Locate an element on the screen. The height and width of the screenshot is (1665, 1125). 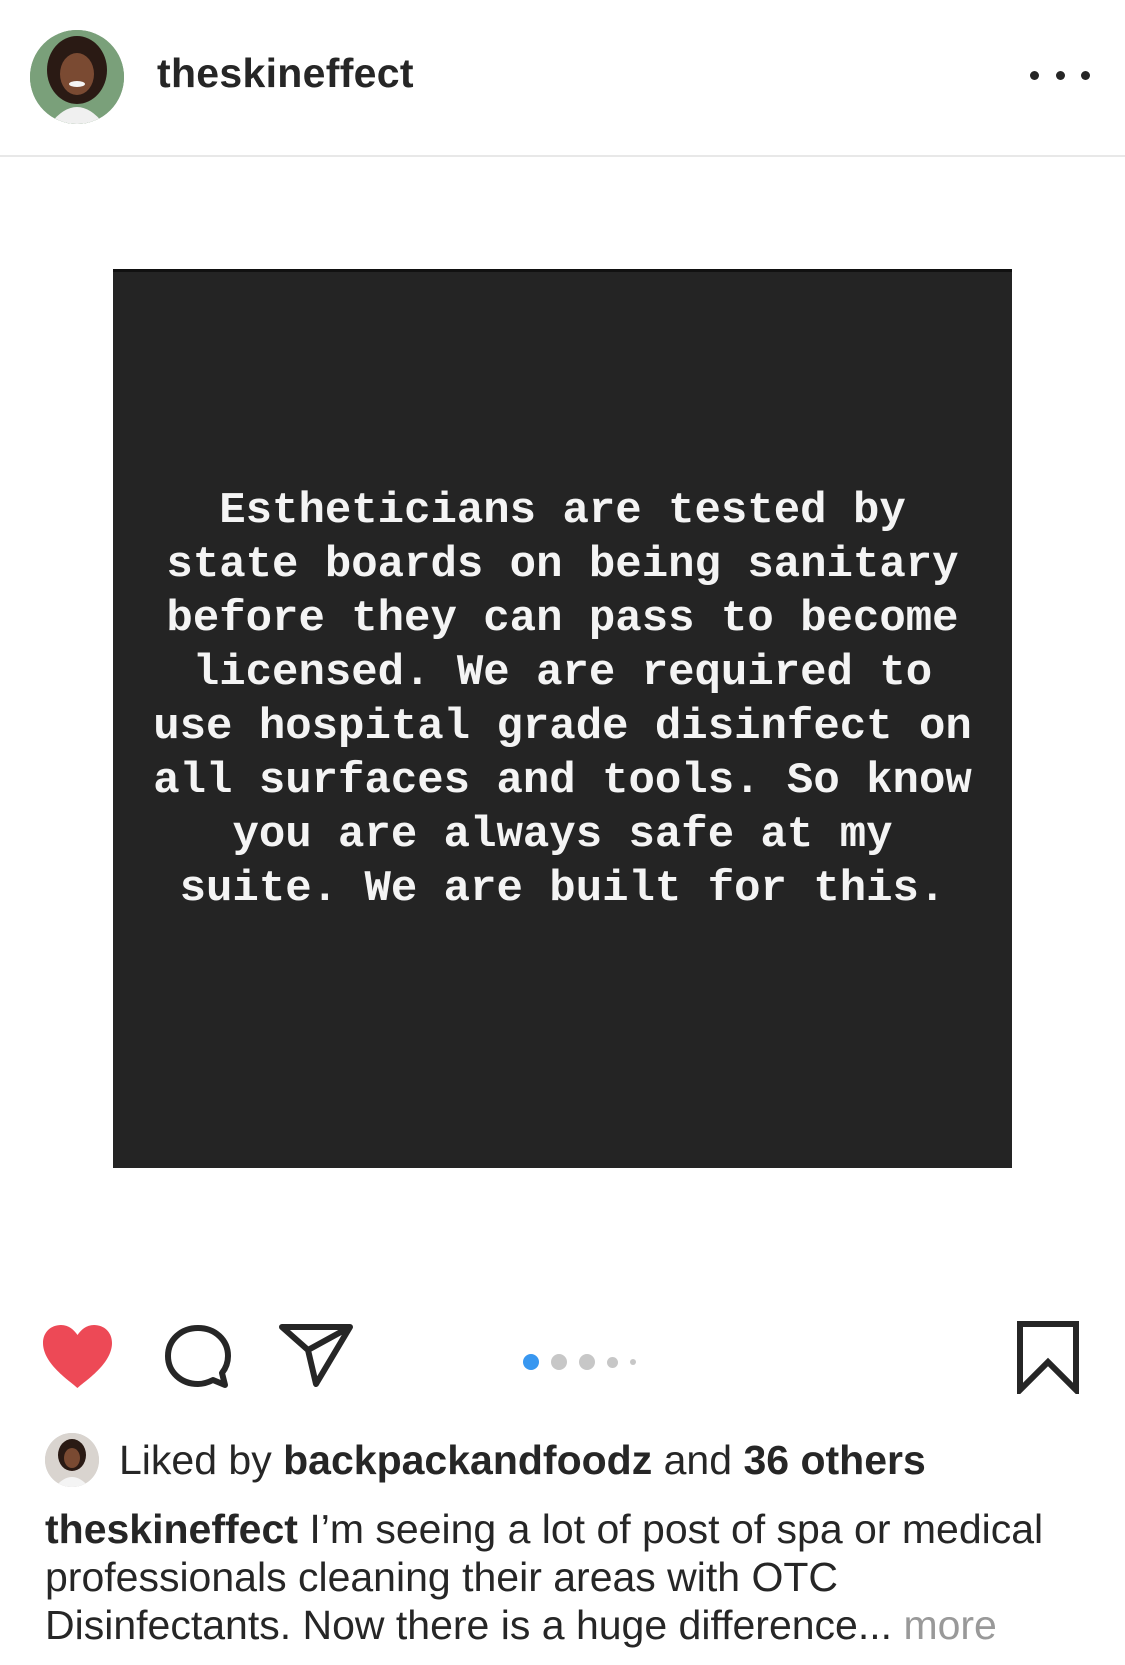
more-options-button is located at coordinates (1060, 75).